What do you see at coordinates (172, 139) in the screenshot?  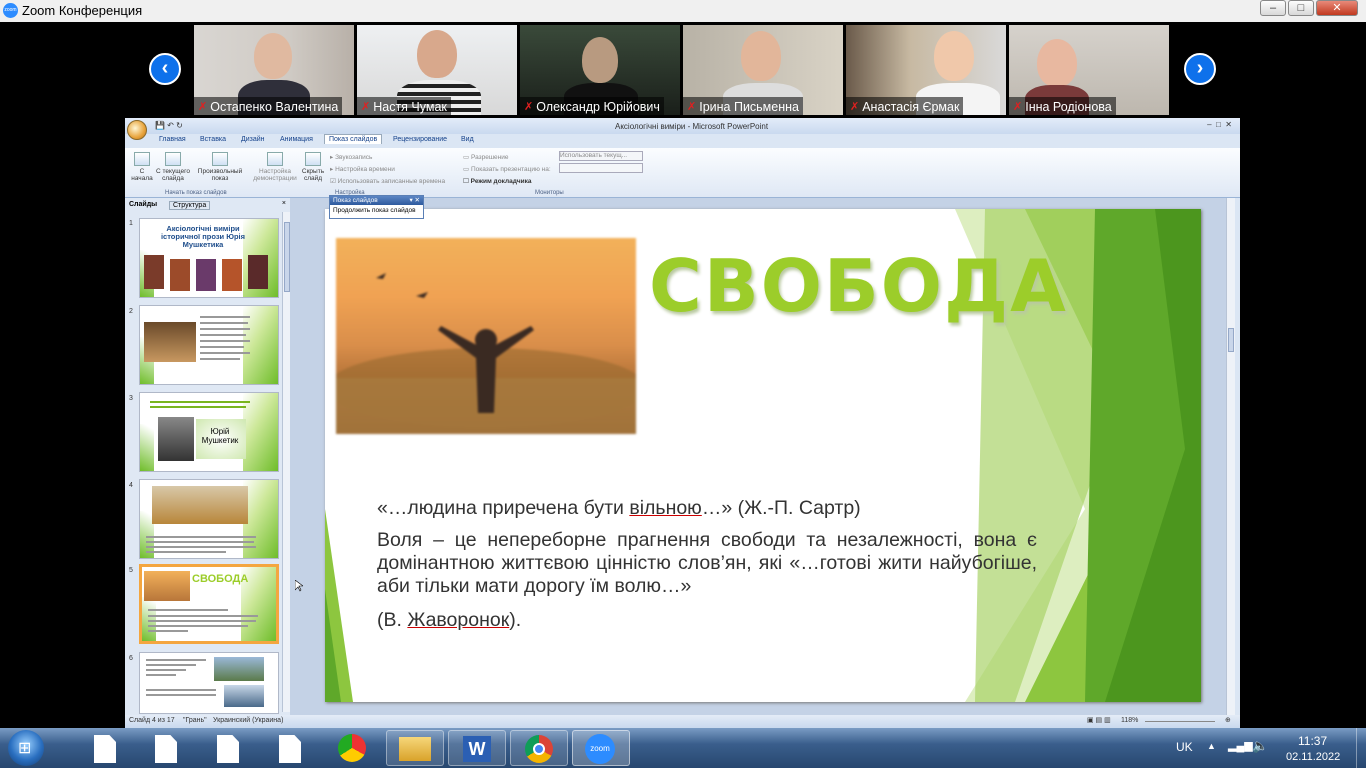 I see `tab-home: Главная` at bounding box center [172, 139].